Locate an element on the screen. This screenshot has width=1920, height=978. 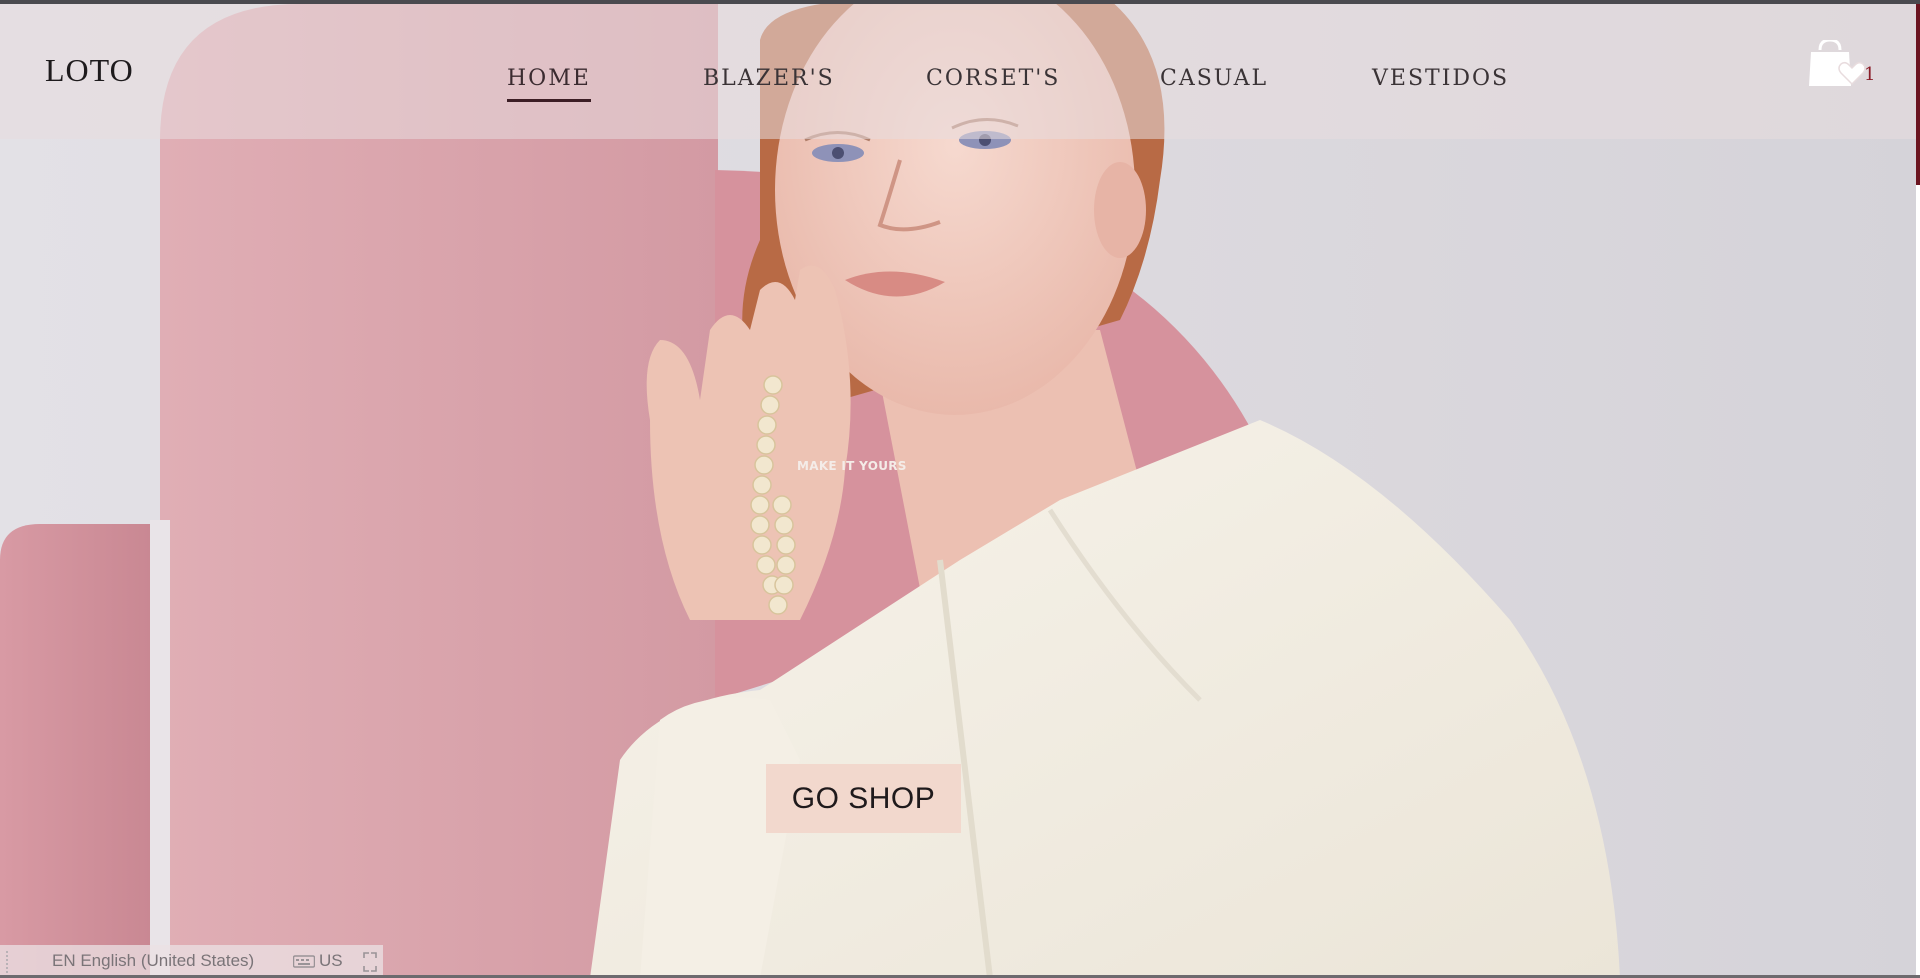
cart-button is located at coordinates (1838, 65).